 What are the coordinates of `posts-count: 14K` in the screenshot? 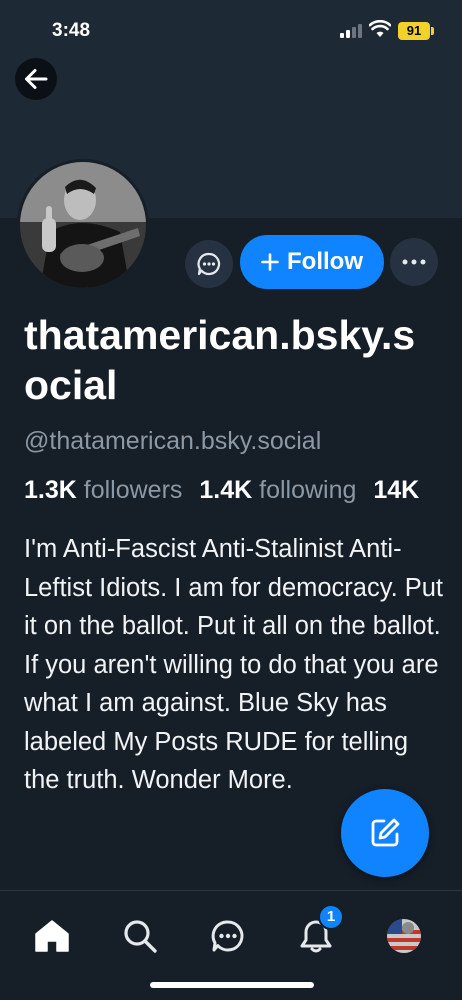 It's located at (396, 490).